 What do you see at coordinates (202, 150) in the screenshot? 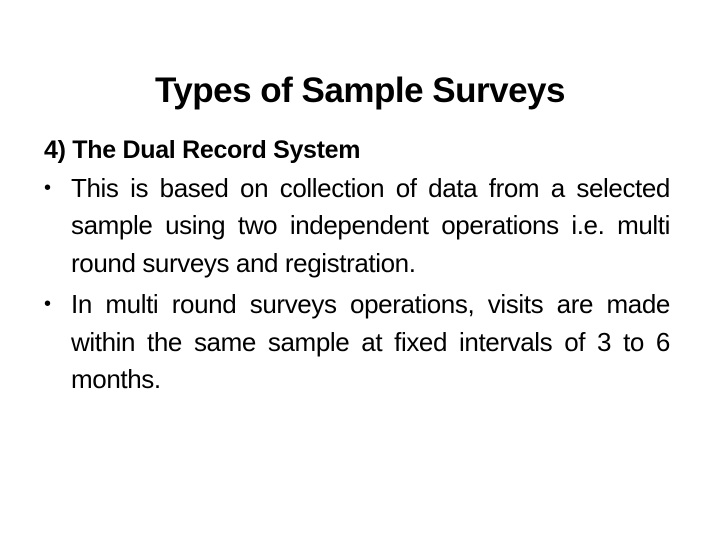
I see `section-subheading: 4) The Dual Record System` at bounding box center [202, 150].